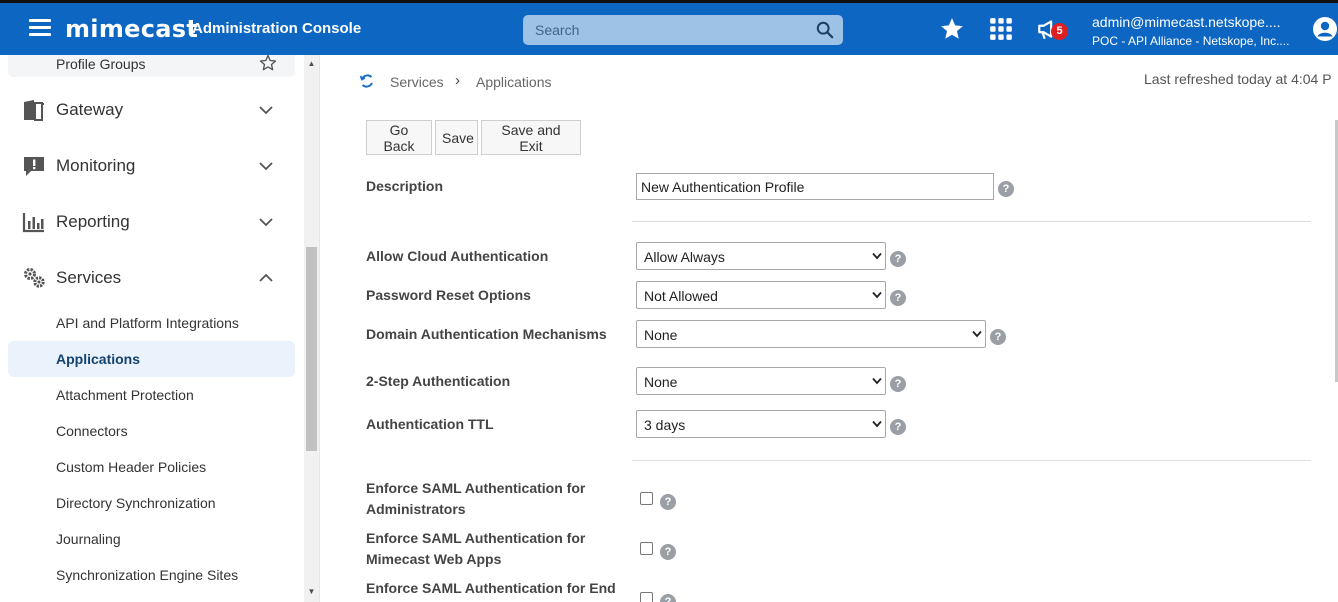 This screenshot has width=1338, height=602. I want to click on sidebar-scroll-thumb, so click(311, 349).